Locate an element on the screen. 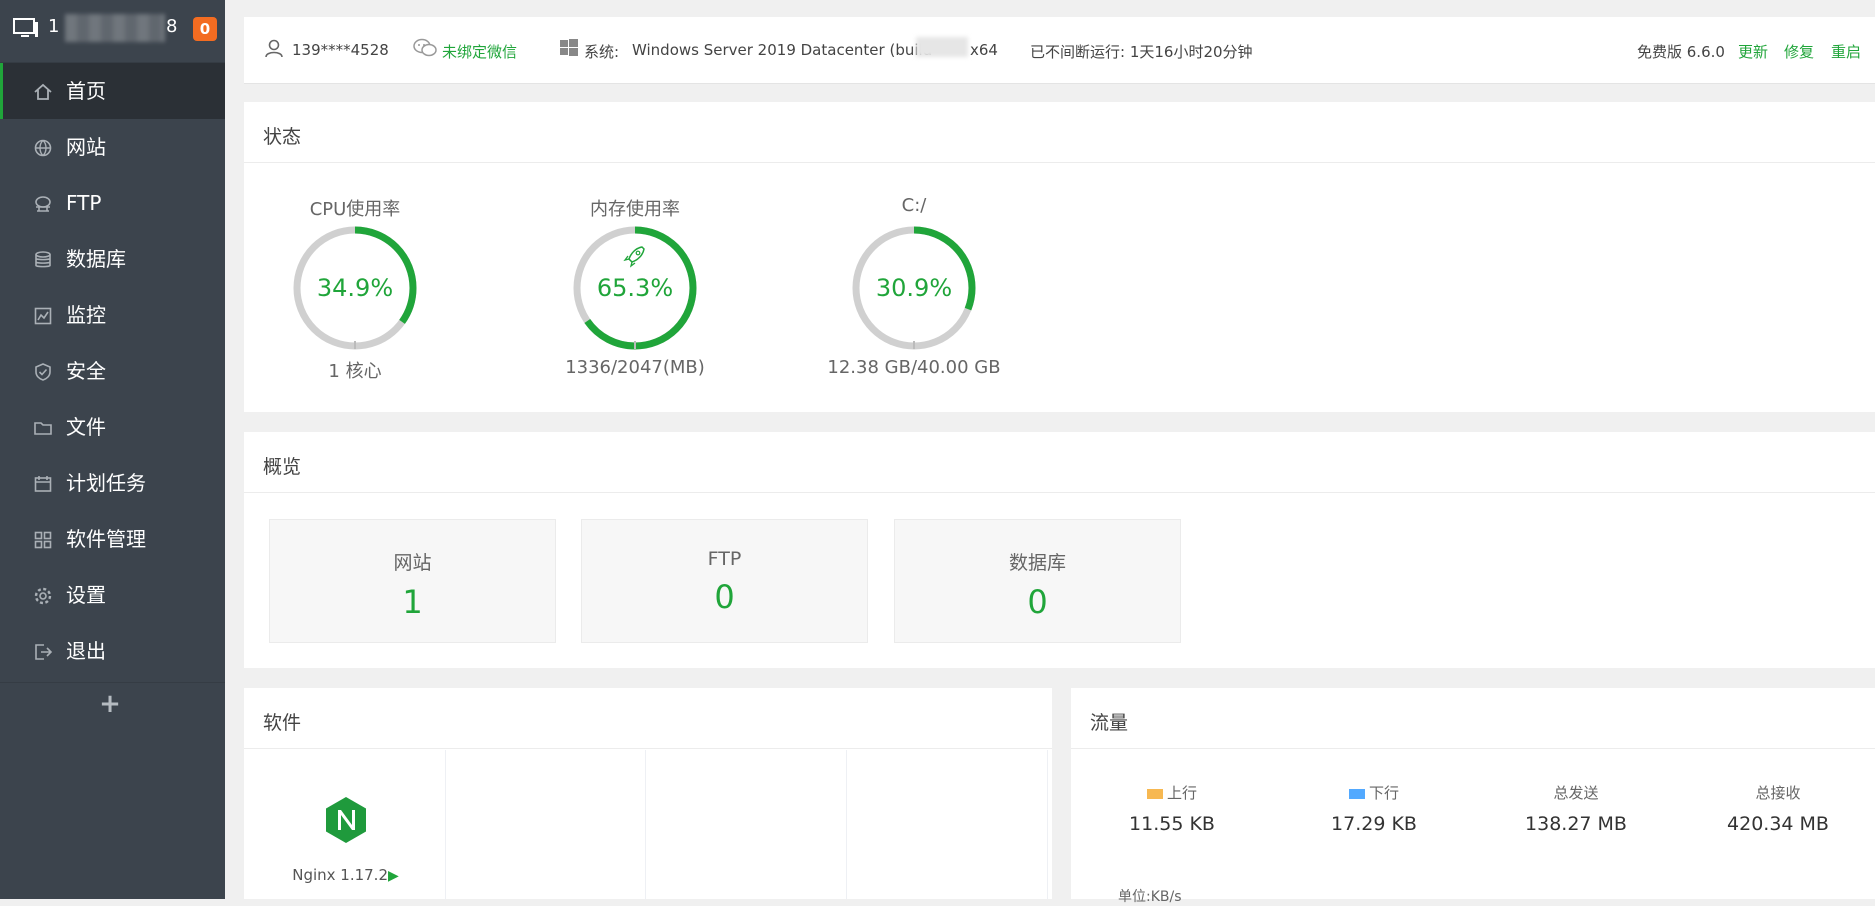 The width and height of the screenshot is (1875, 906). home-icon is located at coordinates (43, 92).